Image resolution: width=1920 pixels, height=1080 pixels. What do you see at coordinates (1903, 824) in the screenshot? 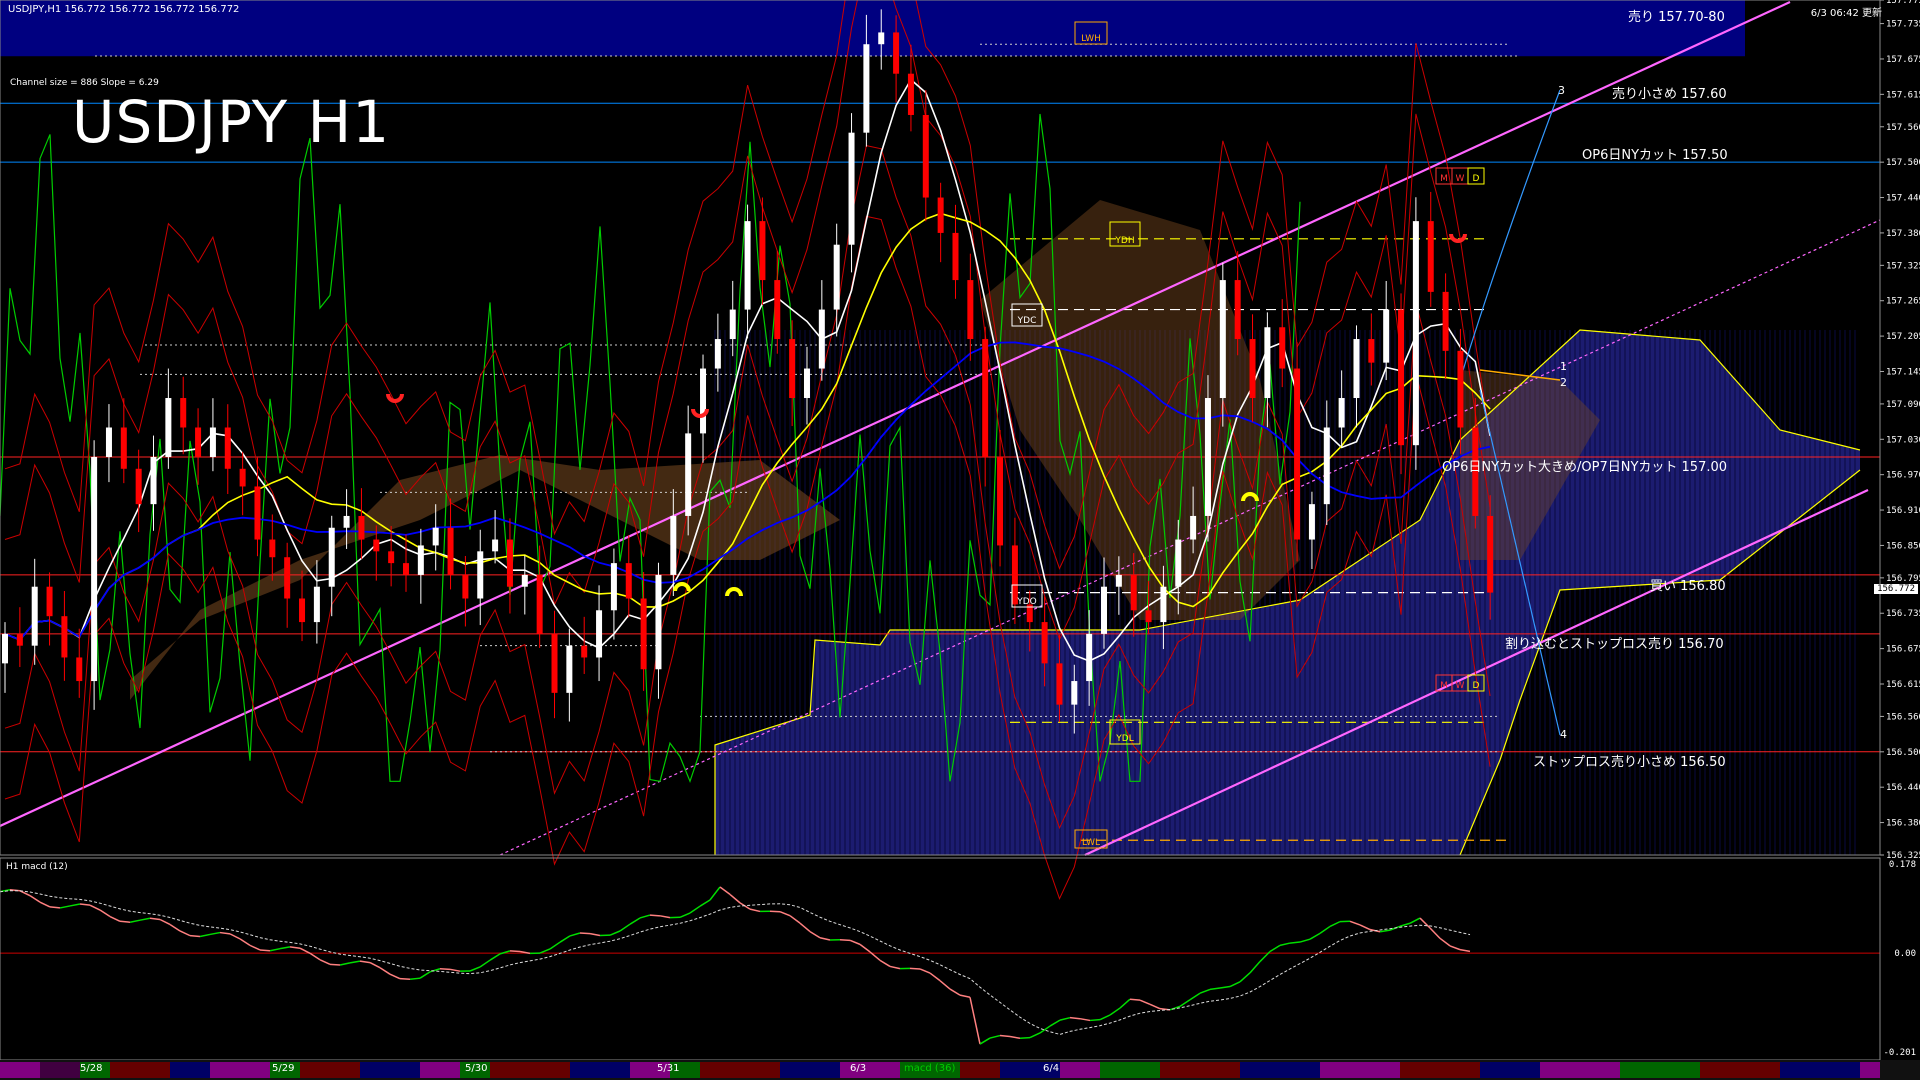
I see `price-tick-label: 156.380` at bounding box center [1903, 824].